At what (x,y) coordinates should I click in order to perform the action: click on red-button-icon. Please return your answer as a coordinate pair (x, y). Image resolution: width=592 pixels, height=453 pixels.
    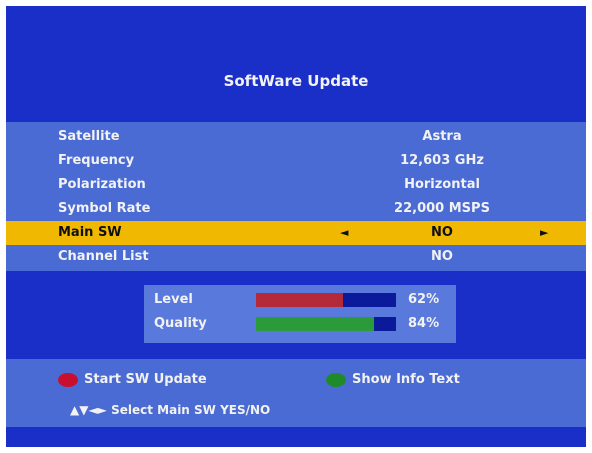
    Looking at the image, I should click on (68, 380).